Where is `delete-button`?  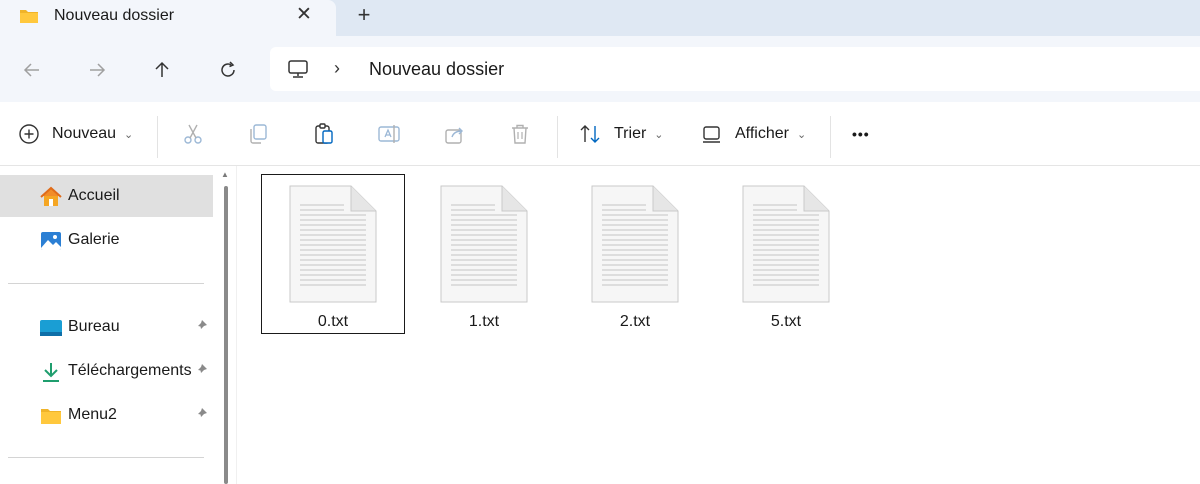
delete-button is located at coordinates (520, 134).